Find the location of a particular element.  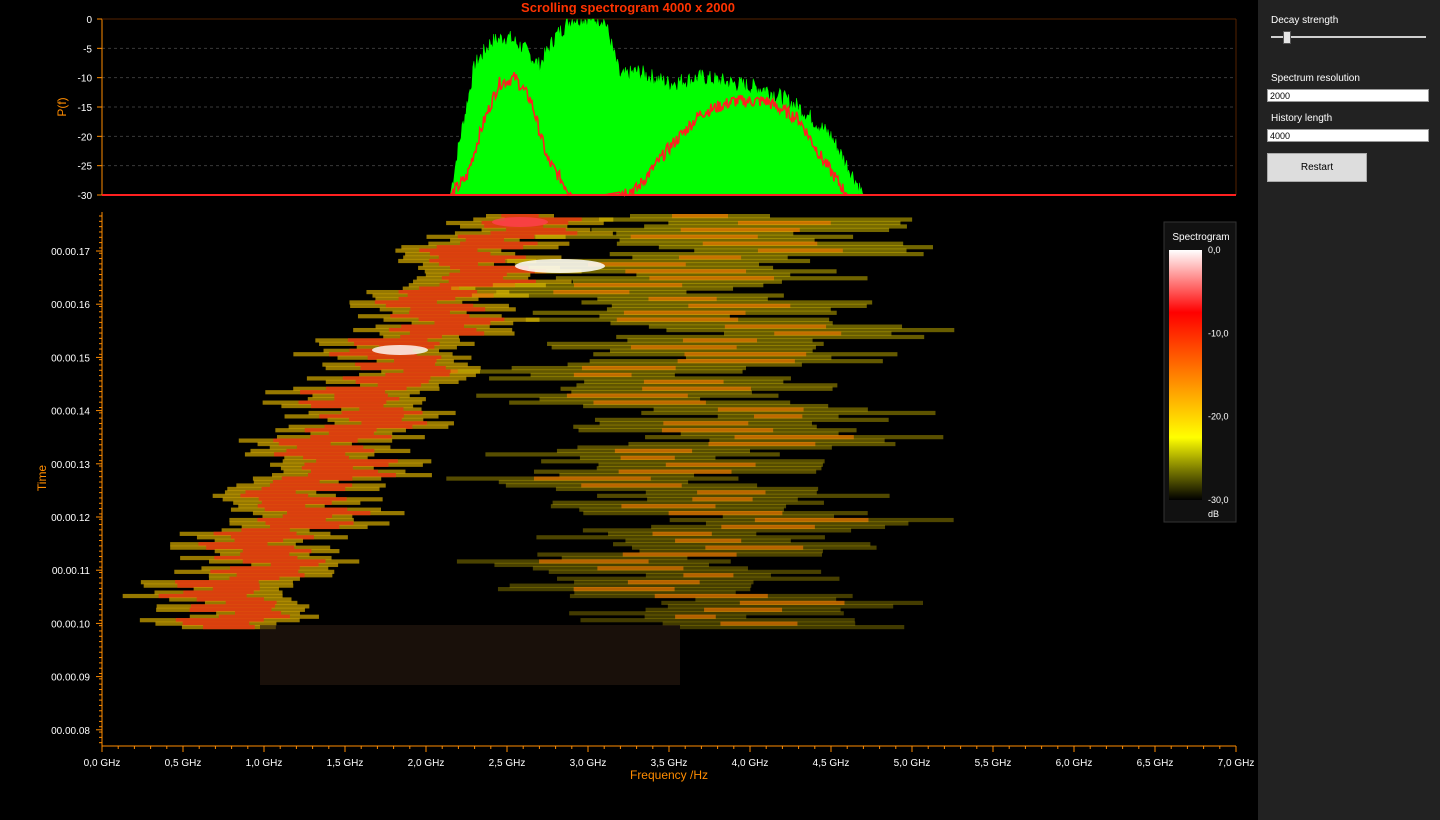

chart-title: Scrolling spectrogram 4000 x 2000 is located at coordinates (628, 7).